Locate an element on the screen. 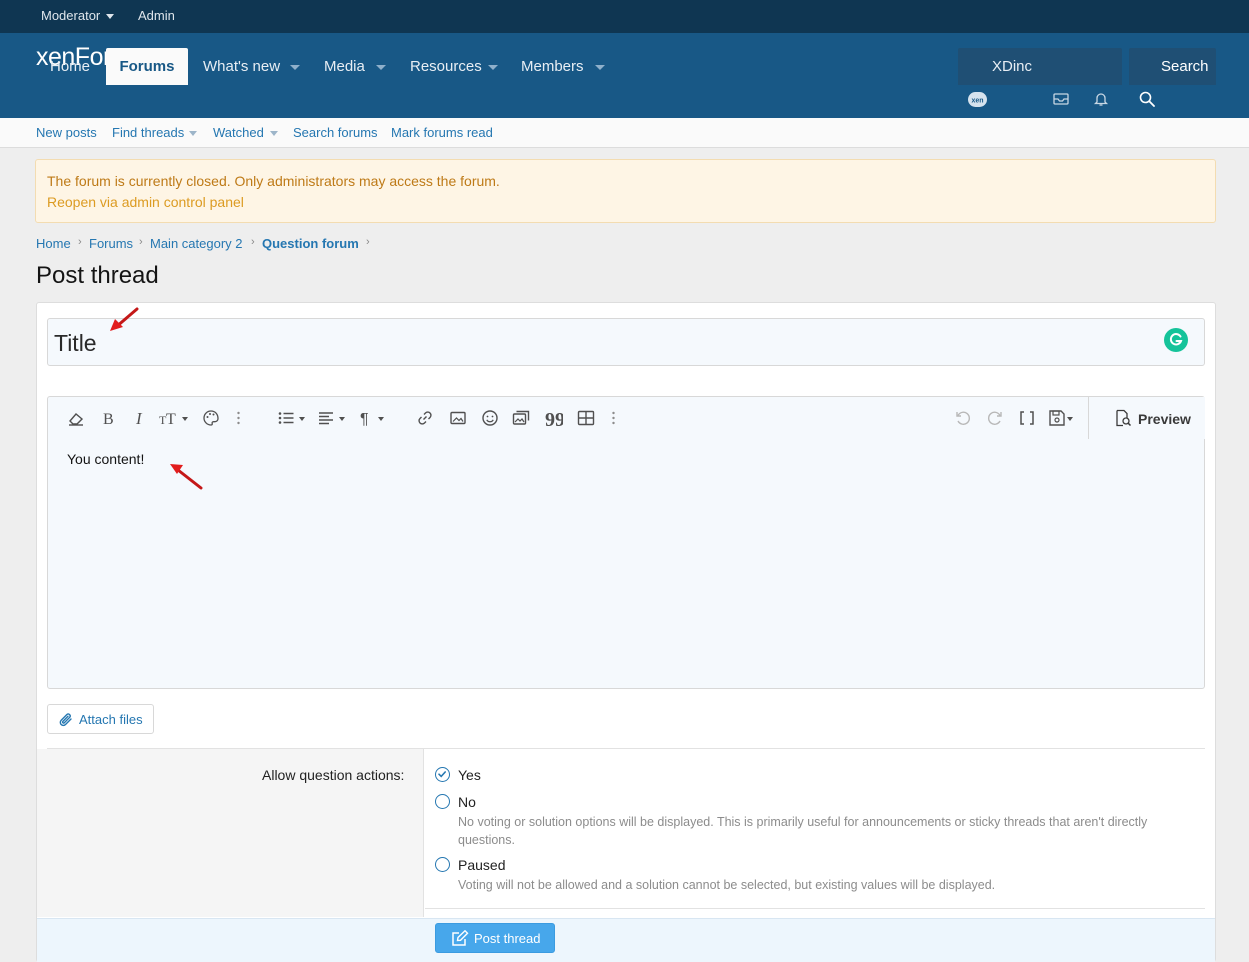  admin-link: Admin is located at coordinates (156, 16).